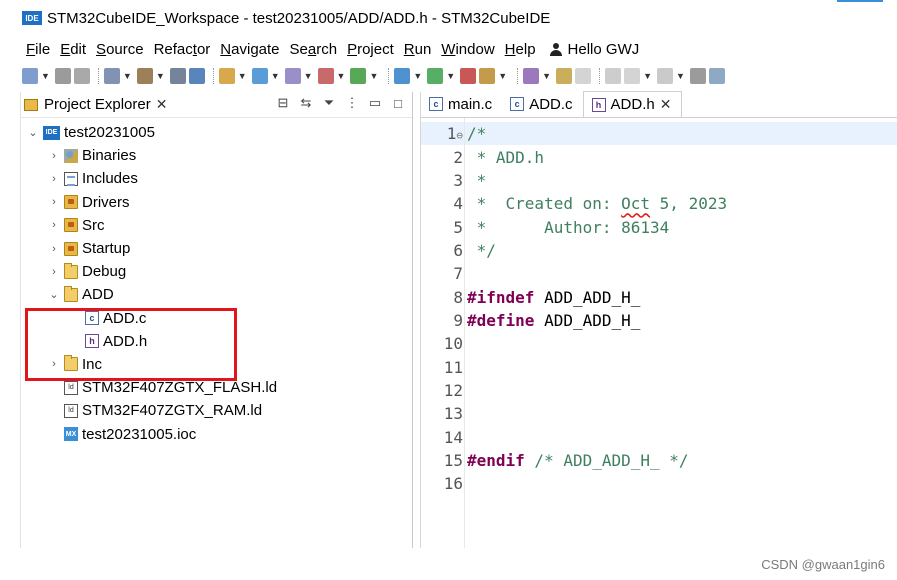 The image size is (897, 580). What do you see at coordinates (358, 76) in the screenshot?
I see `ext-tools-icon` at bounding box center [358, 76].